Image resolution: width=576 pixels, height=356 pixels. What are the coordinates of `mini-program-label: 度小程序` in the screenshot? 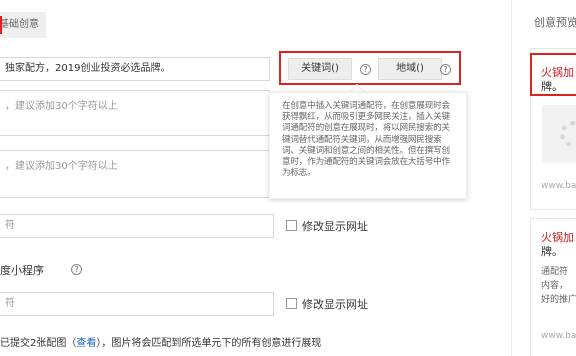 It's located at (22, 270).